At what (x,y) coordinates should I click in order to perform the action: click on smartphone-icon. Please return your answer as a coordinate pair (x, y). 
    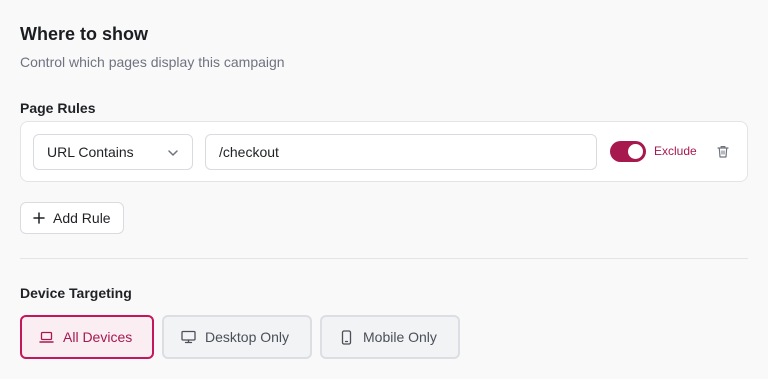
    Looking at the image, I should click on (346, 337).